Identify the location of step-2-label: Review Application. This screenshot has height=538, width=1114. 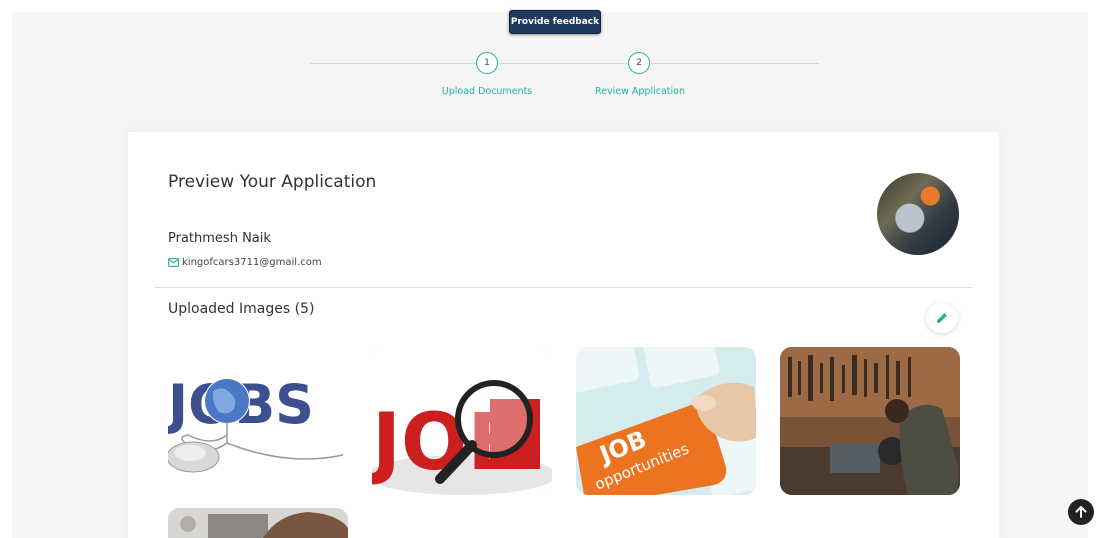
(640, 91).